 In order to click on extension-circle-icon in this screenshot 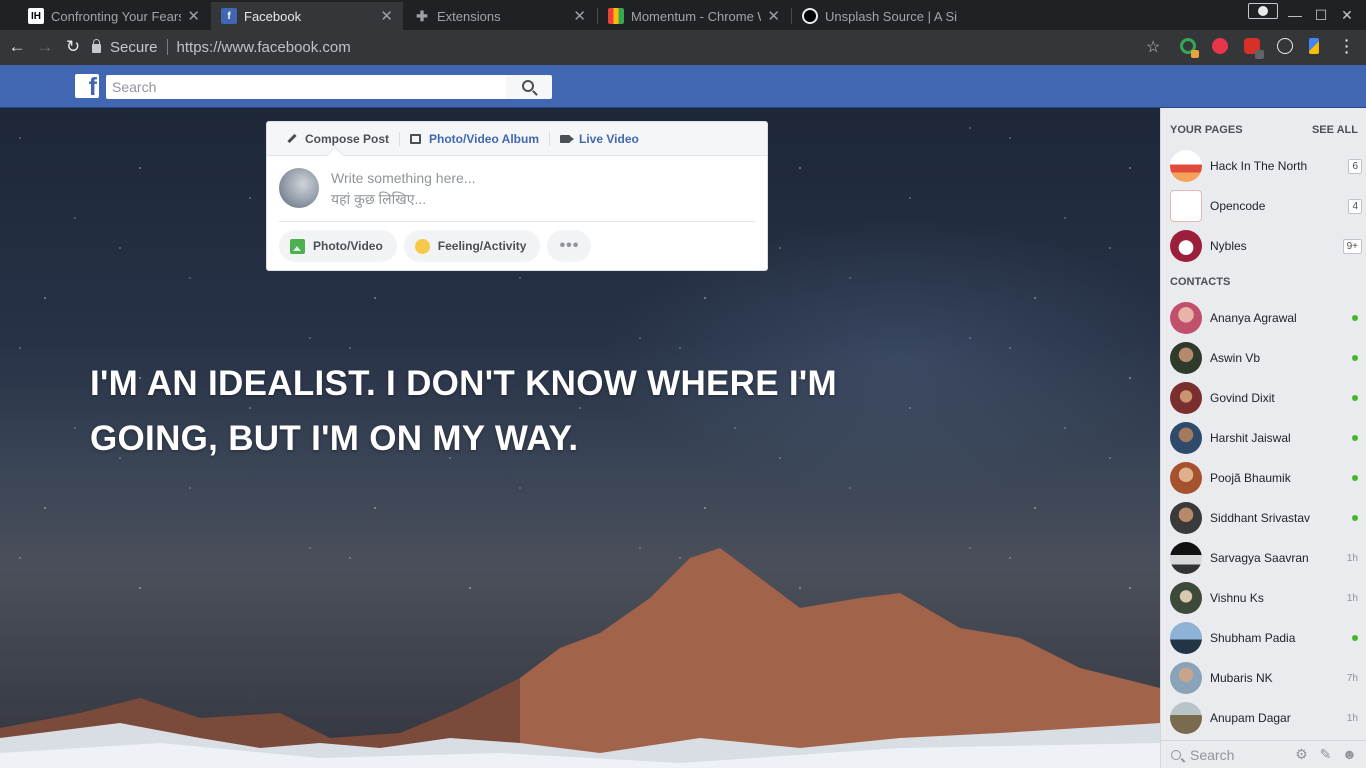, I will do `click(1285, 46)`.